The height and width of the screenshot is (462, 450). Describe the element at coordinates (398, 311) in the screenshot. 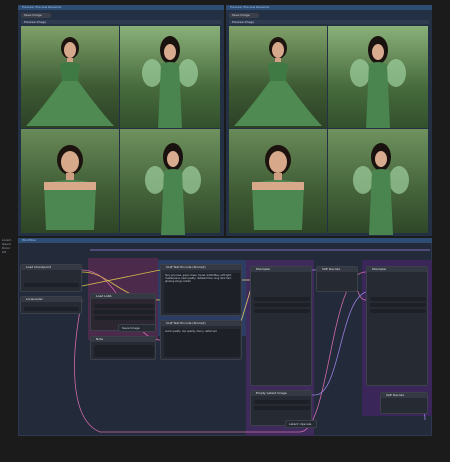

I see `ksampler-2-field-cfg` at that location.